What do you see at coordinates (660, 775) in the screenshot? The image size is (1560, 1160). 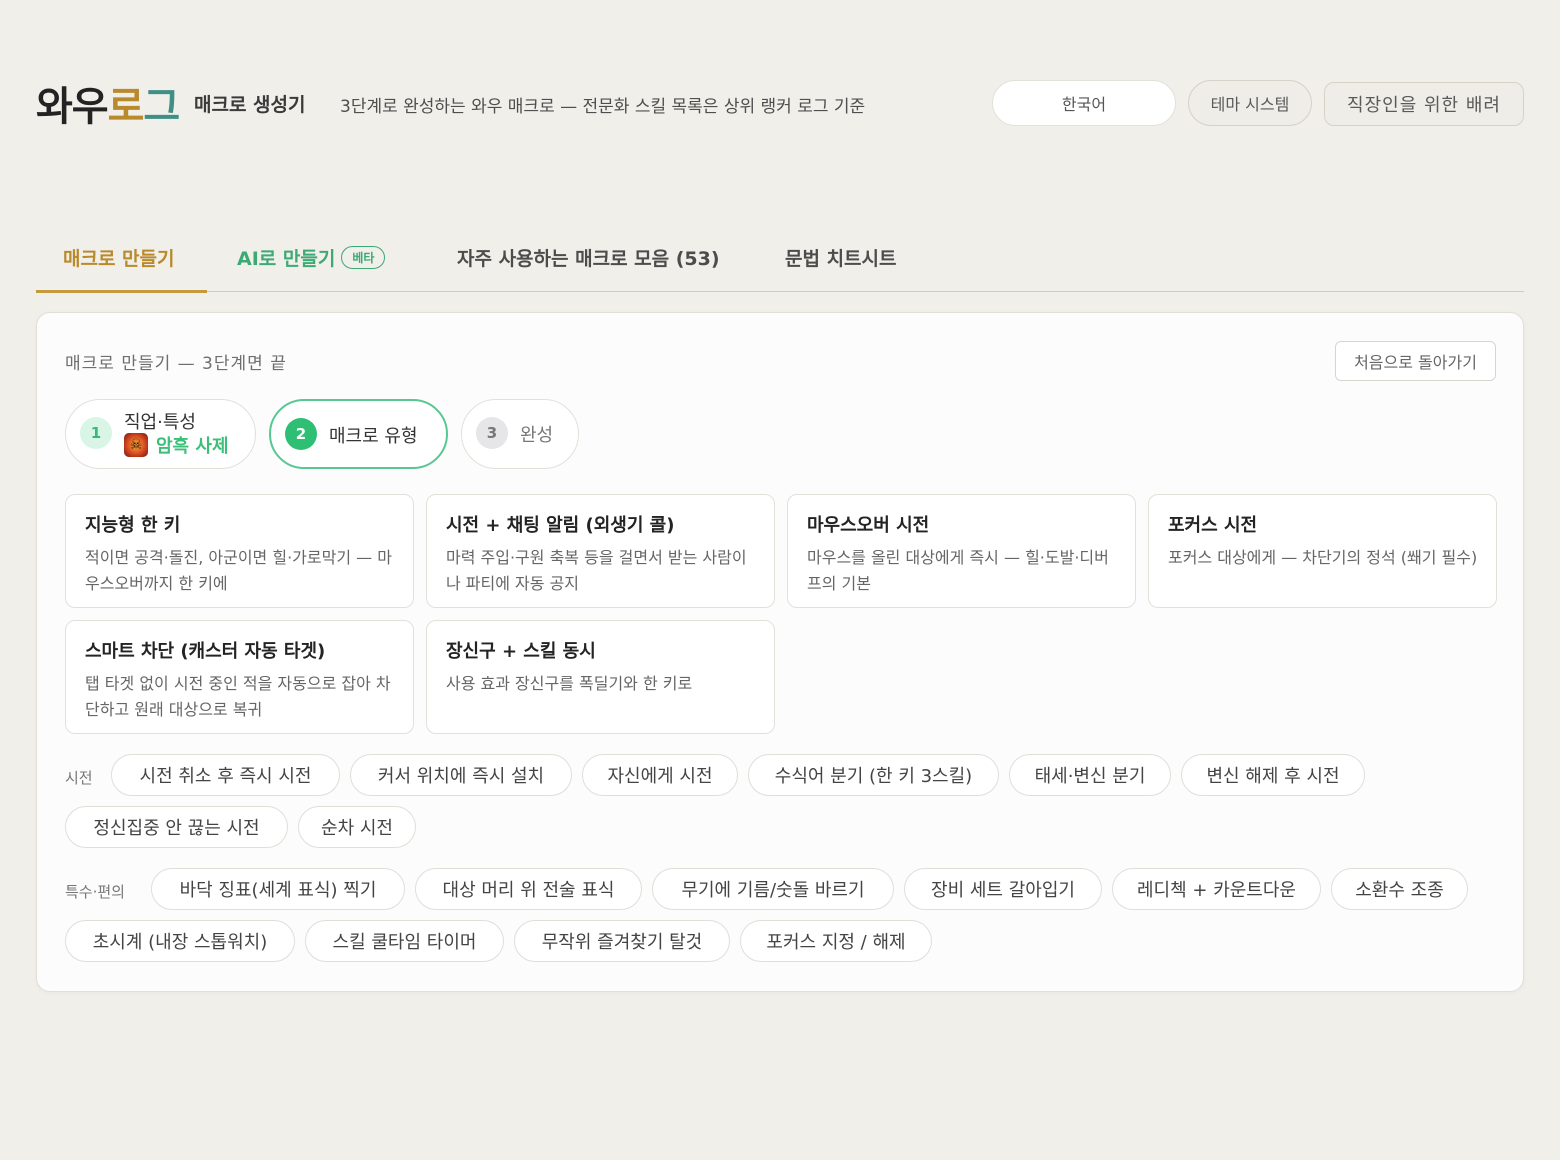 I see `cast-chip: 자신에게 시전` at bounding box center [660, 775].